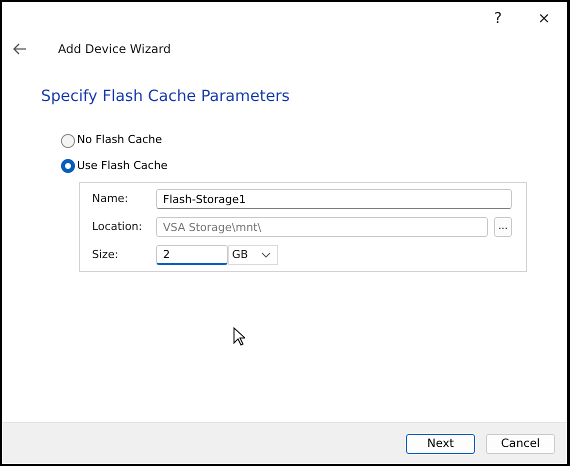 The height and width of the screenshot is (466, 570). I want to click on footer-button: Cancel, so click(520, 444).